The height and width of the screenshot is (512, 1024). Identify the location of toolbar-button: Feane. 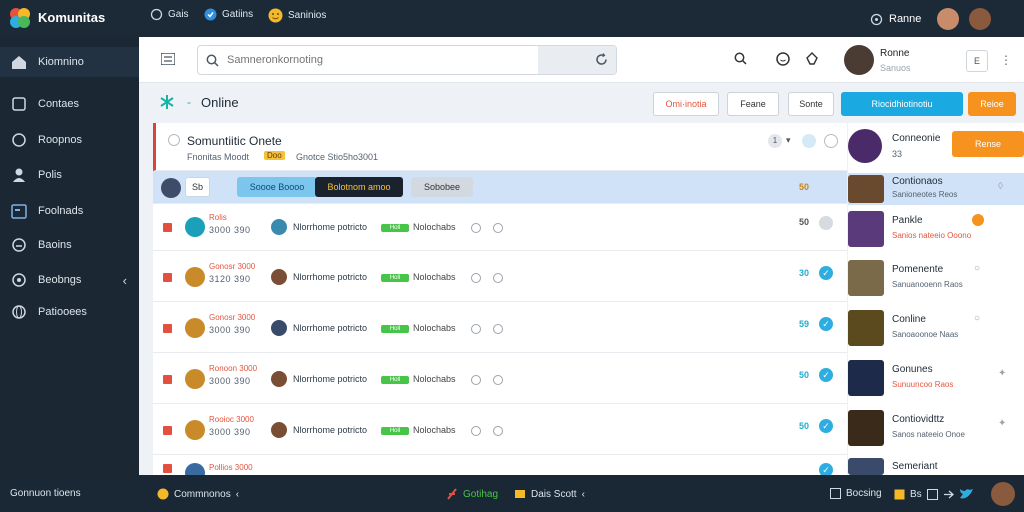
(753, 104).